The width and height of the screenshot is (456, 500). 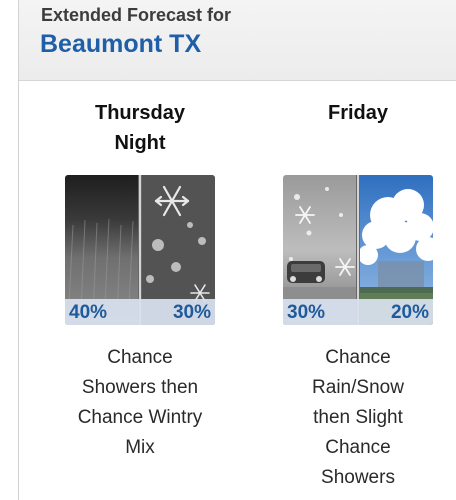 I want to click on location-title: Beaumont TX, so click(x=121, y=44).